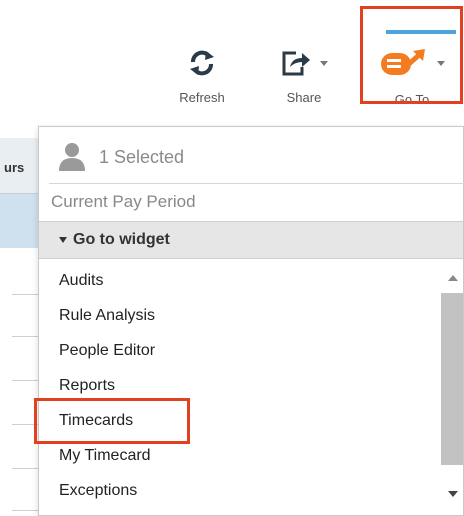 The image size is (464, 516). What do you see at coordinates (304, 97) in the screenshot?
I see `share-label: Share` at bounding box center [304, 97].